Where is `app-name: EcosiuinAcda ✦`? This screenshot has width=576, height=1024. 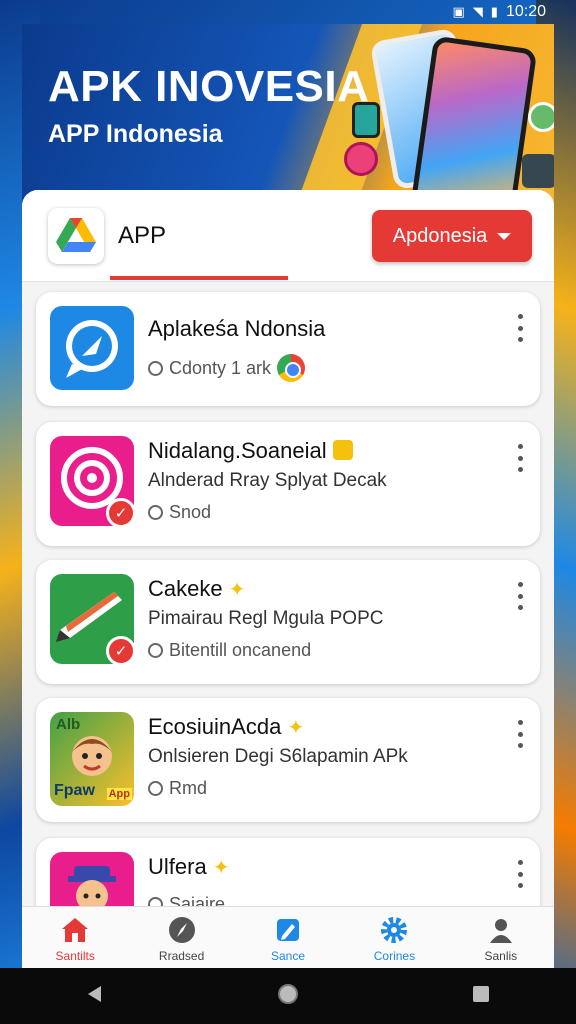
app-name: EcosiuinAcda ✦ is located at coordinates (226, 727).